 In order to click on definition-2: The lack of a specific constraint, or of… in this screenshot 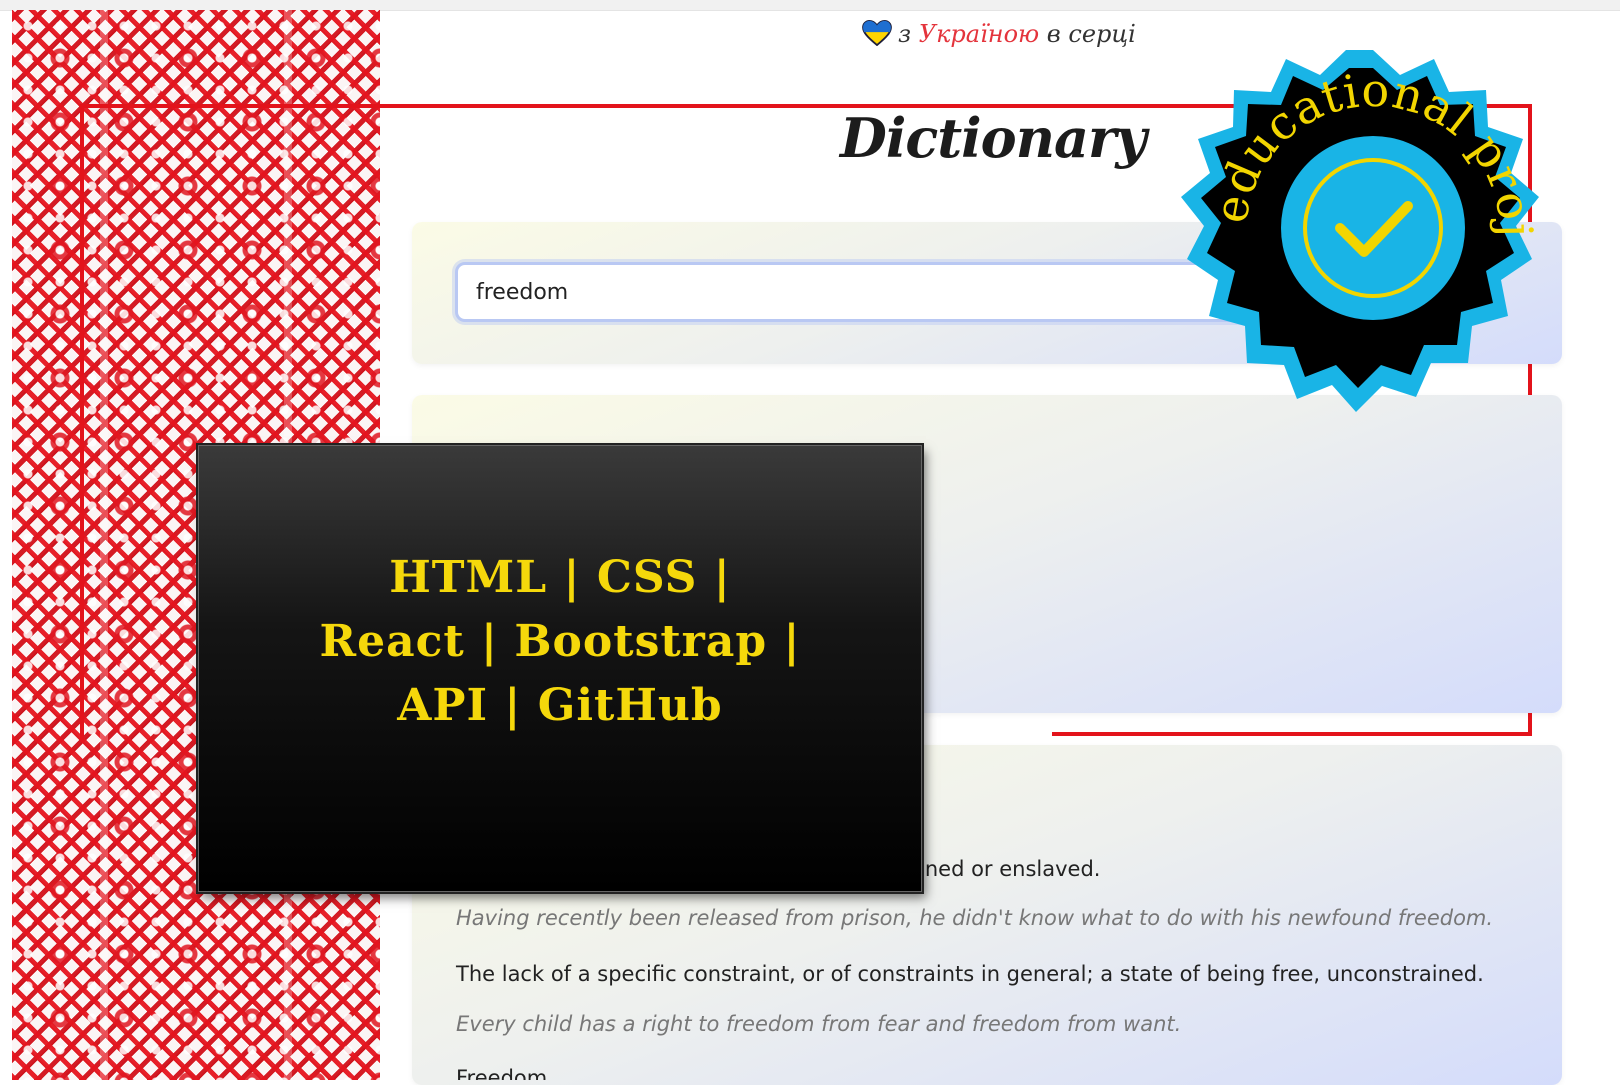, I will do `click(970, 974)`.